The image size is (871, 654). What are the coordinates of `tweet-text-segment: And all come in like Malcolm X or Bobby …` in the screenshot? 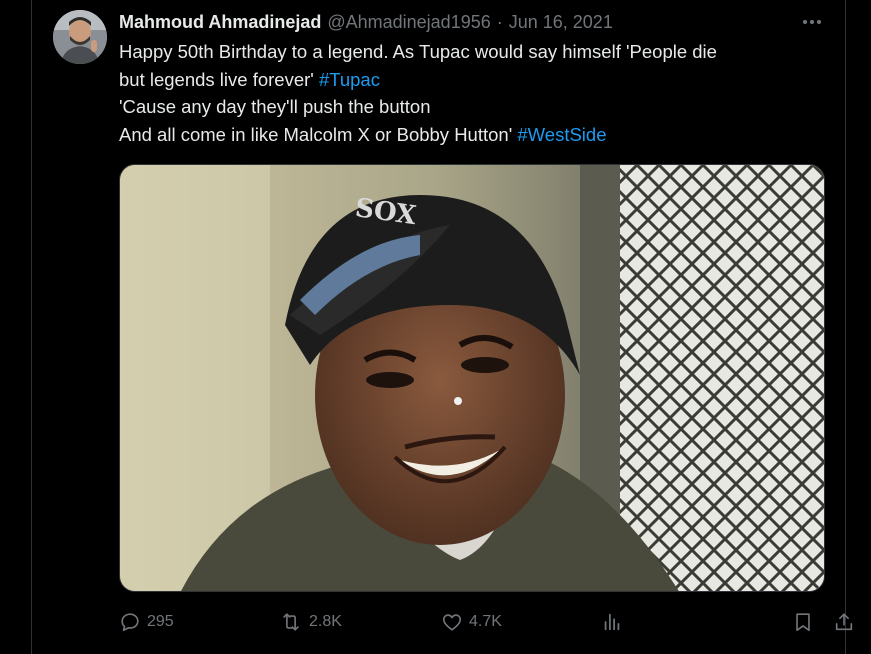 It's located at (318, 134).